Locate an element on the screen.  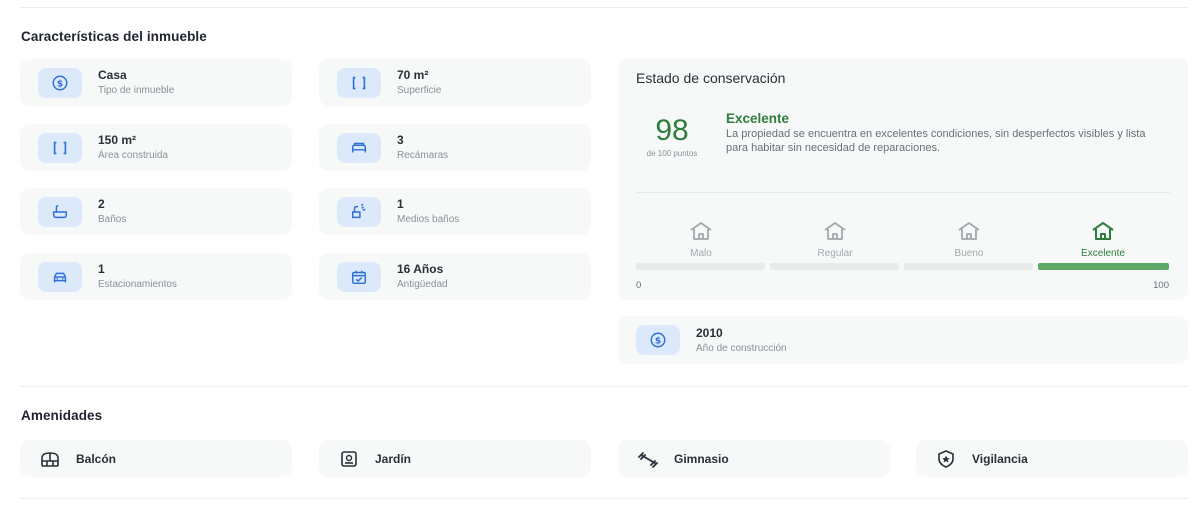
top-divider is located at coordinates (604, 7).